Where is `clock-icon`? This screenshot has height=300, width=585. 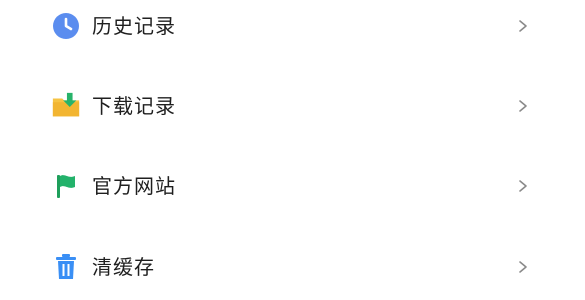 clock-icon is located at coordinates (66, 26).